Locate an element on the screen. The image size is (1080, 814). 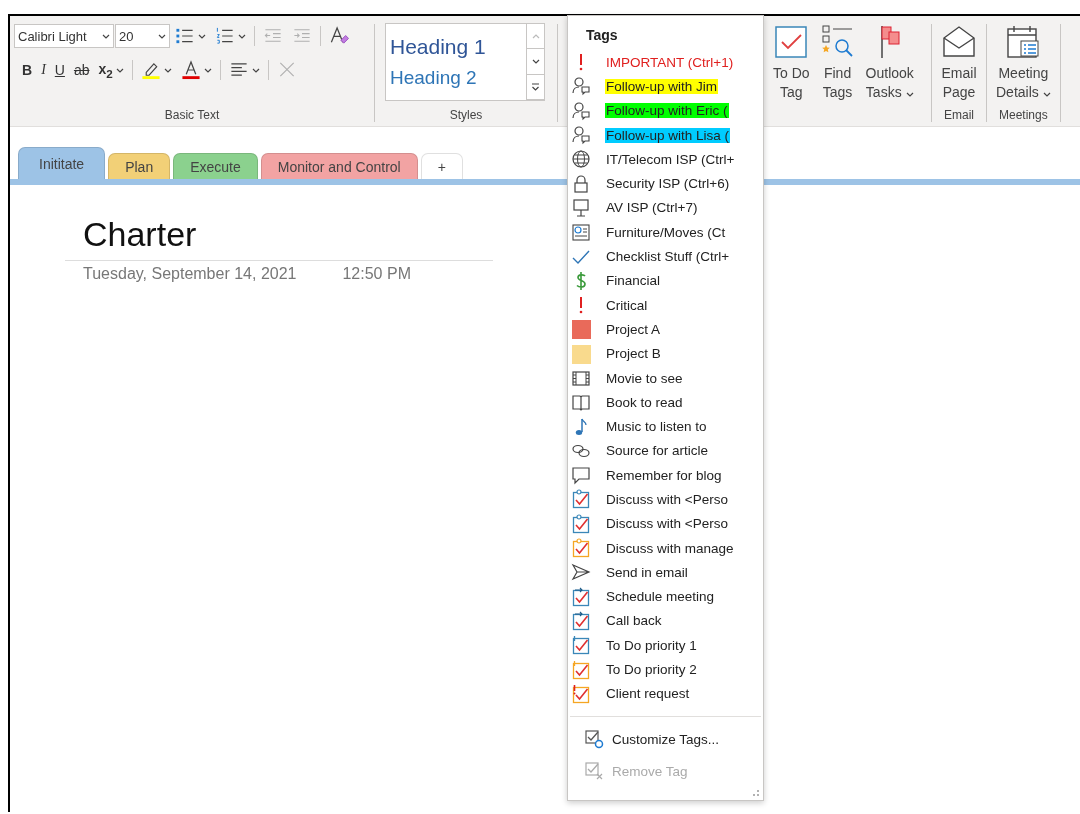
clear-formatting-icon is located at coordinates (339, 36).